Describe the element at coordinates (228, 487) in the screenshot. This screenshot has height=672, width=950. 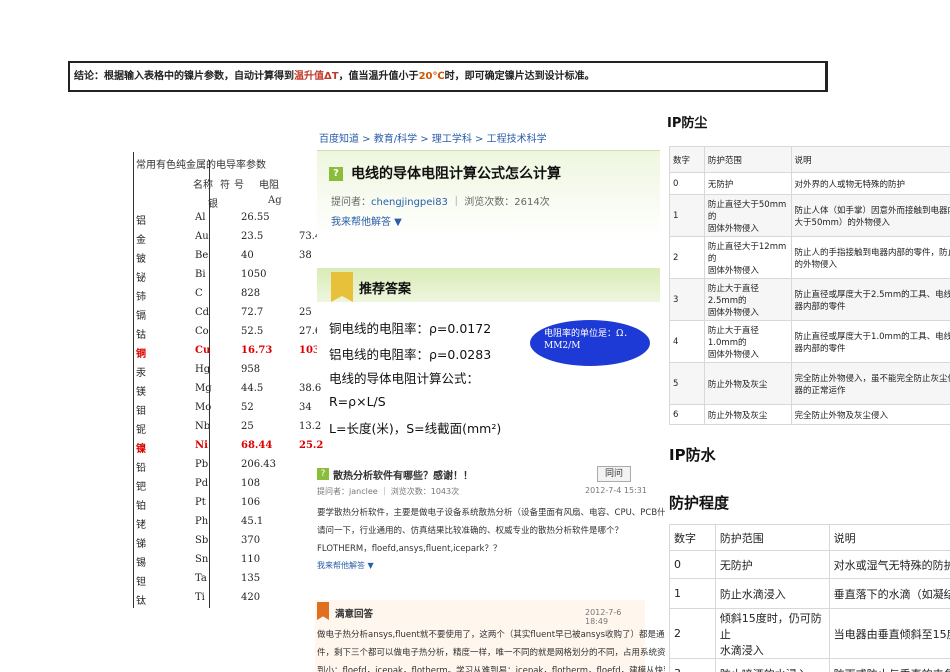
I see `table-row: 钯 Pd 108` at that location.